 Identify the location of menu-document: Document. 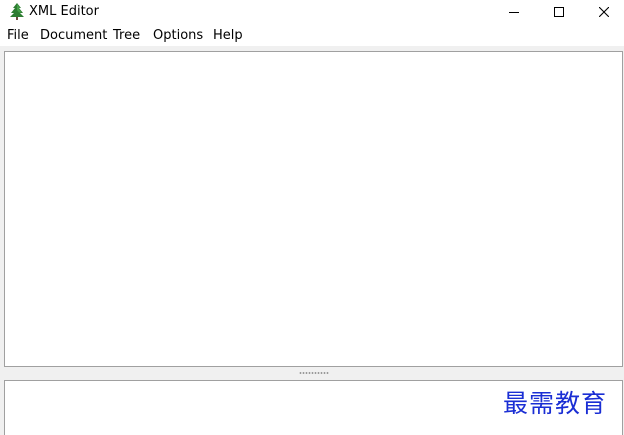
(73, 35).